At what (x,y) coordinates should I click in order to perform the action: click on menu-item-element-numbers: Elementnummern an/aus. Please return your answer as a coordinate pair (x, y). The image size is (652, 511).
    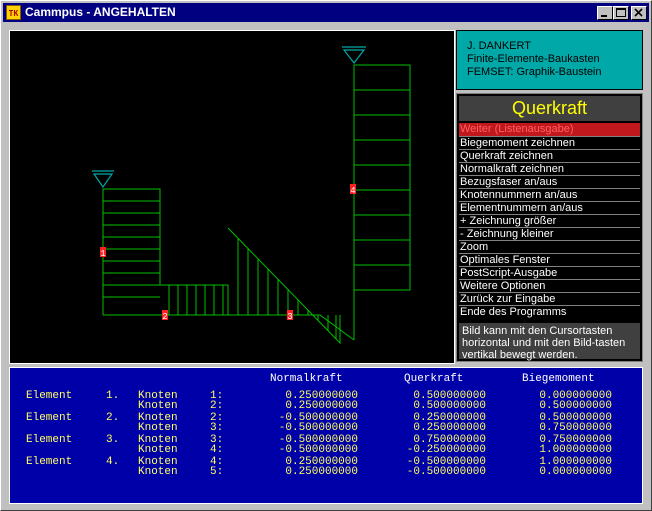
    Looking at the image, I should click on (549, 207).